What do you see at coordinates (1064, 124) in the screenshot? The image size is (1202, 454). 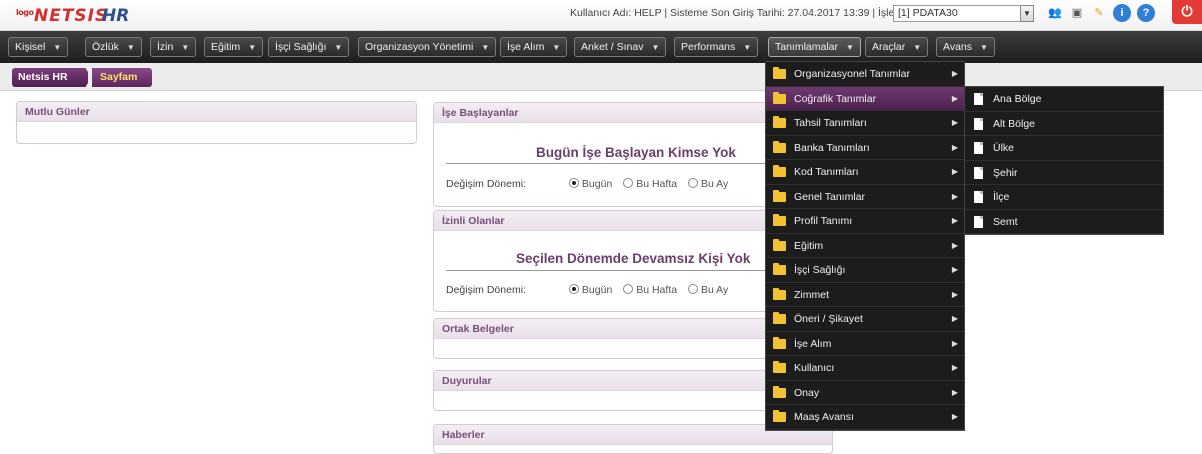 I see `menu-item-alt-bolge: Alt Bölge` at bounding box center [1064, 124].